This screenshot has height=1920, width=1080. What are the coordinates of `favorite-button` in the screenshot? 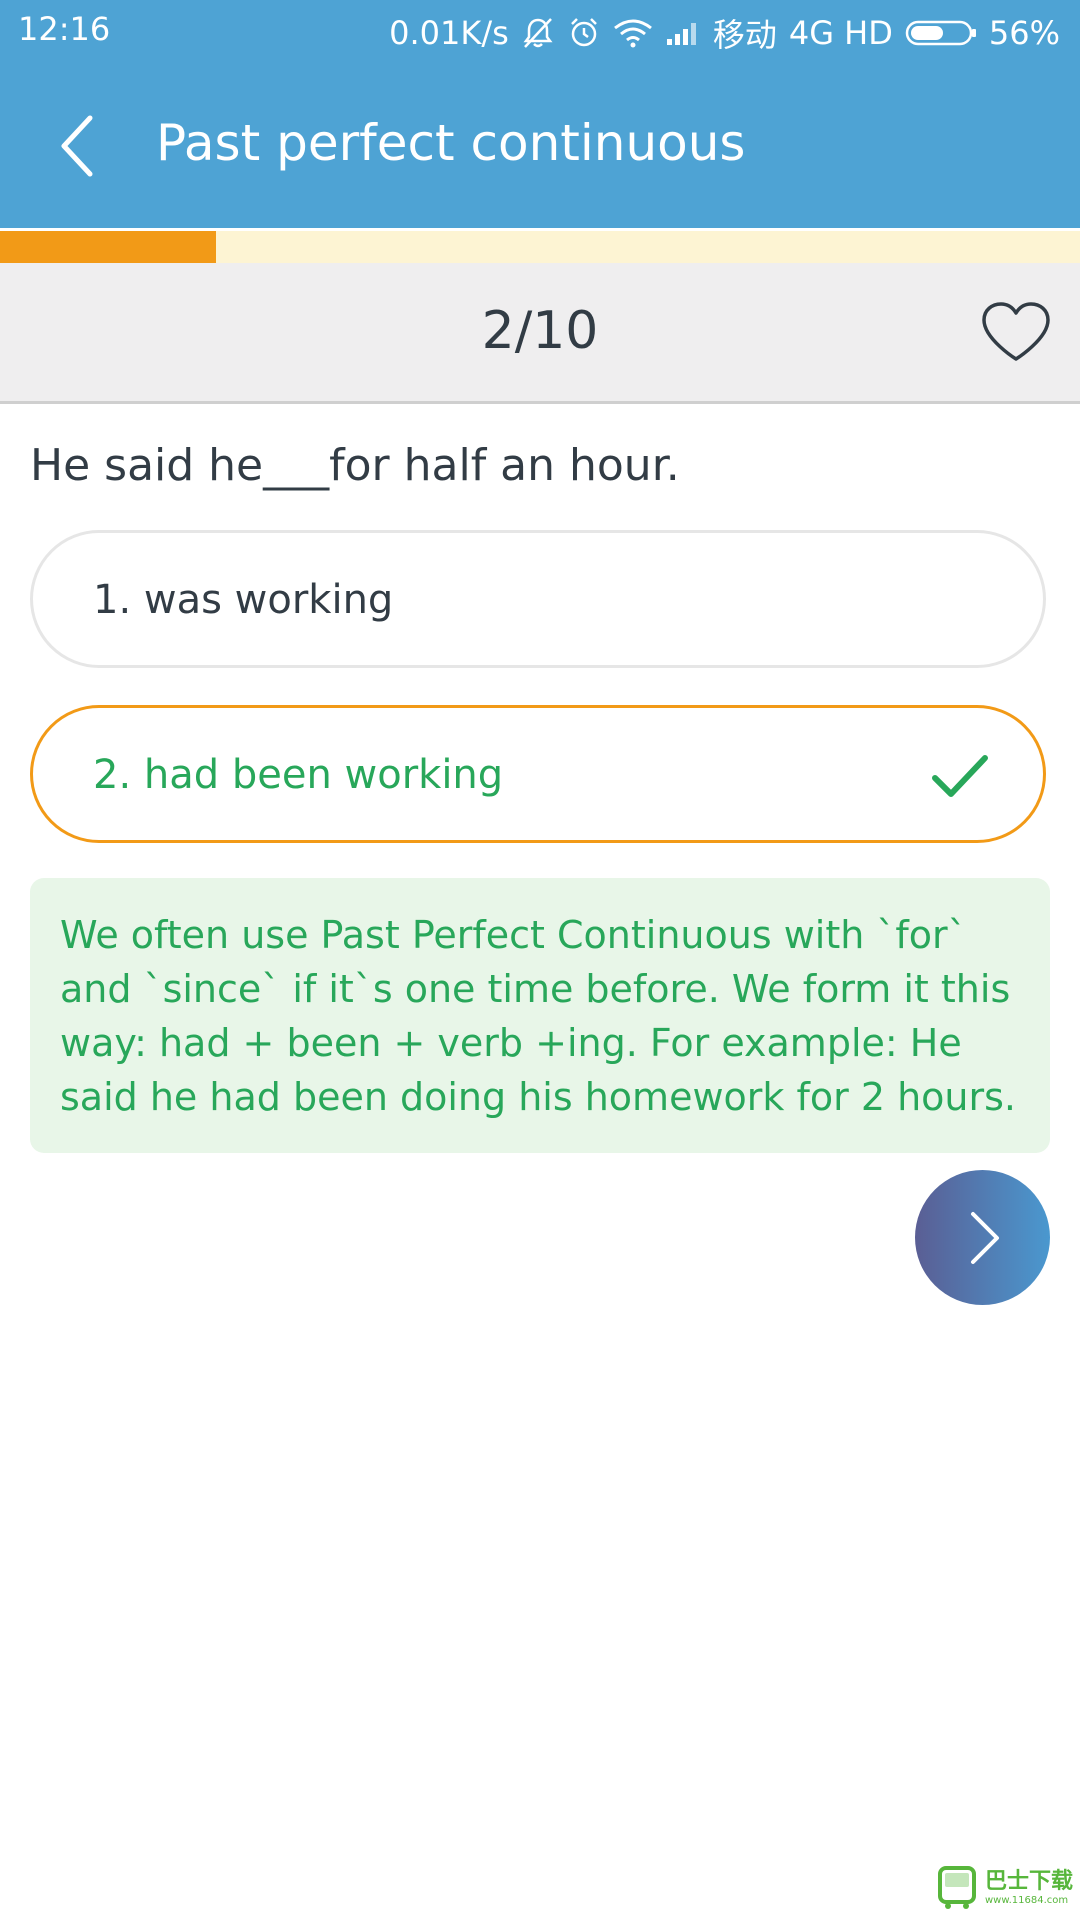 It's located at (1016, 333).